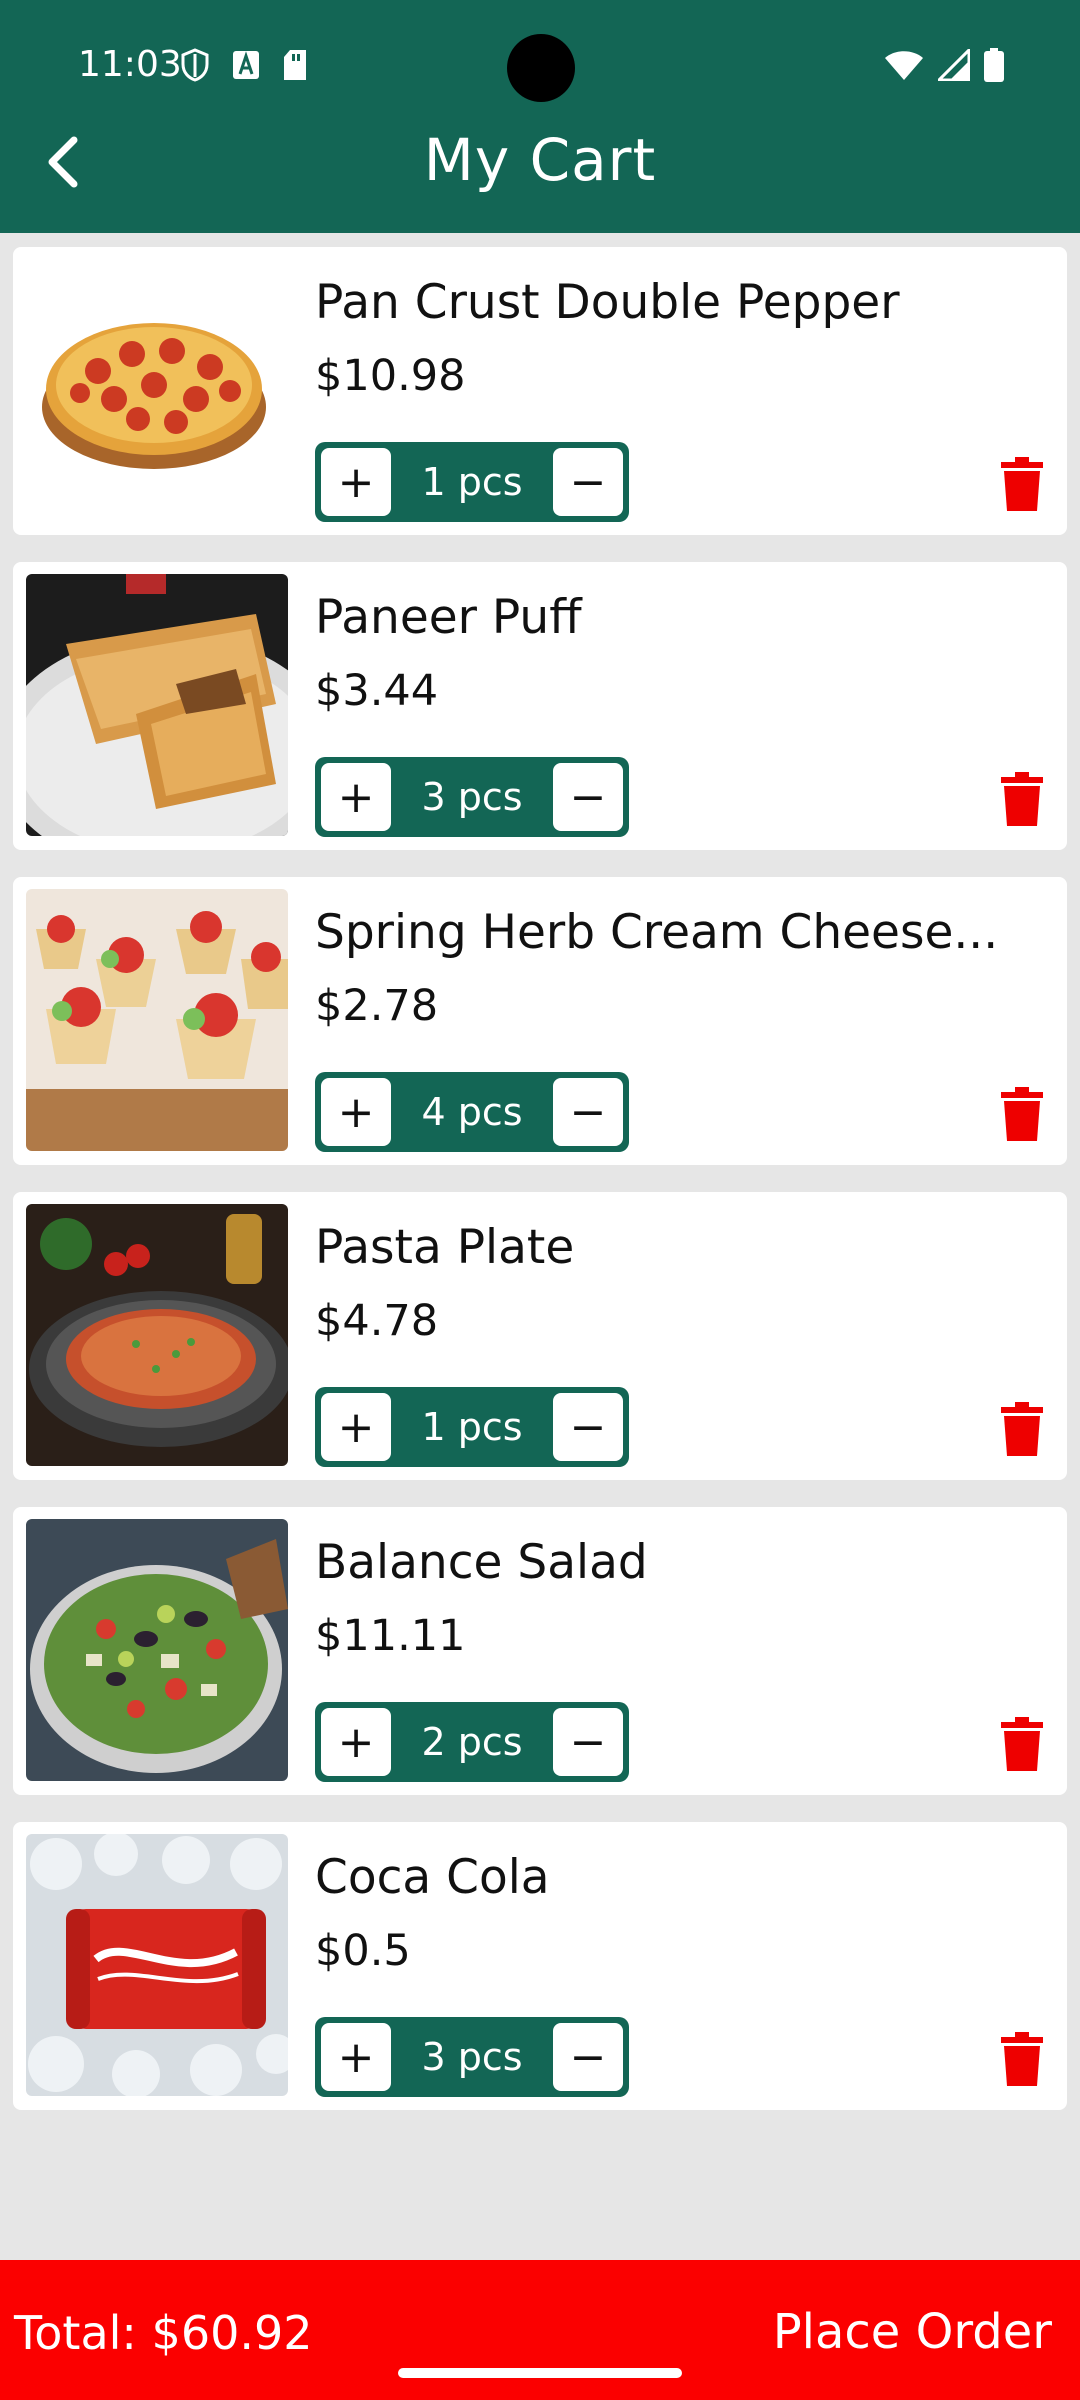  I want to click on shield-icon, so click(195, 65).